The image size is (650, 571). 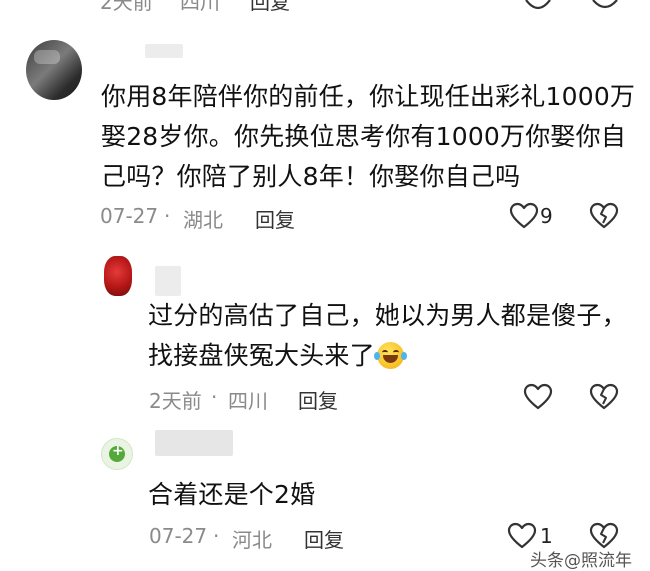 I want to click on main-comment-reply-button: 回复, so click(x=275, y=218).